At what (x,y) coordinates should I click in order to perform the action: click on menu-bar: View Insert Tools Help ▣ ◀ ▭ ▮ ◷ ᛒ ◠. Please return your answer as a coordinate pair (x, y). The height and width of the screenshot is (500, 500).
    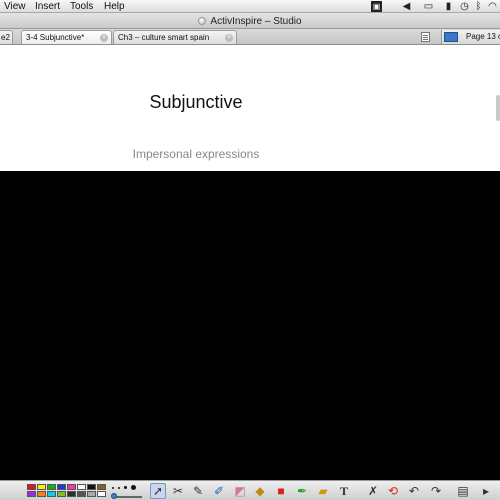
    Looking at the image, I should click on (250, 6).